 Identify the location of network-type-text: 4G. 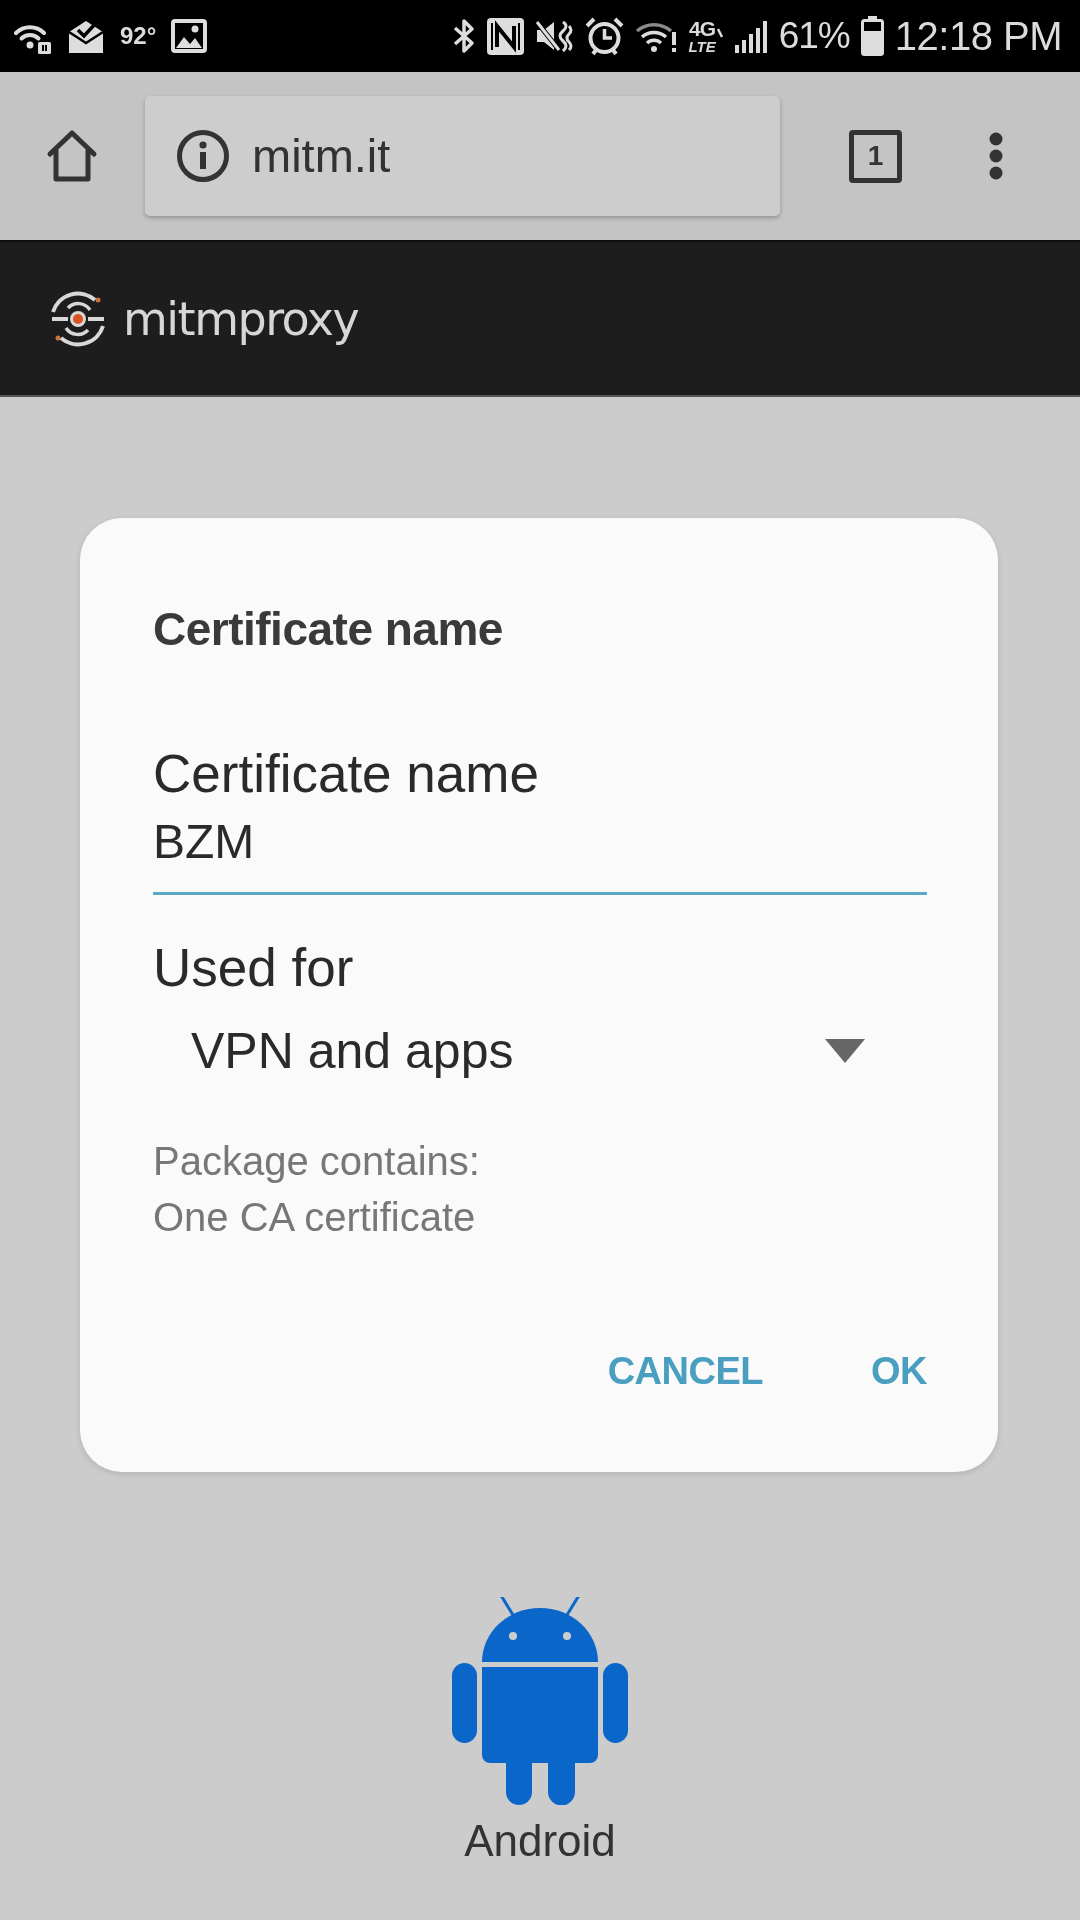
(702, 28).